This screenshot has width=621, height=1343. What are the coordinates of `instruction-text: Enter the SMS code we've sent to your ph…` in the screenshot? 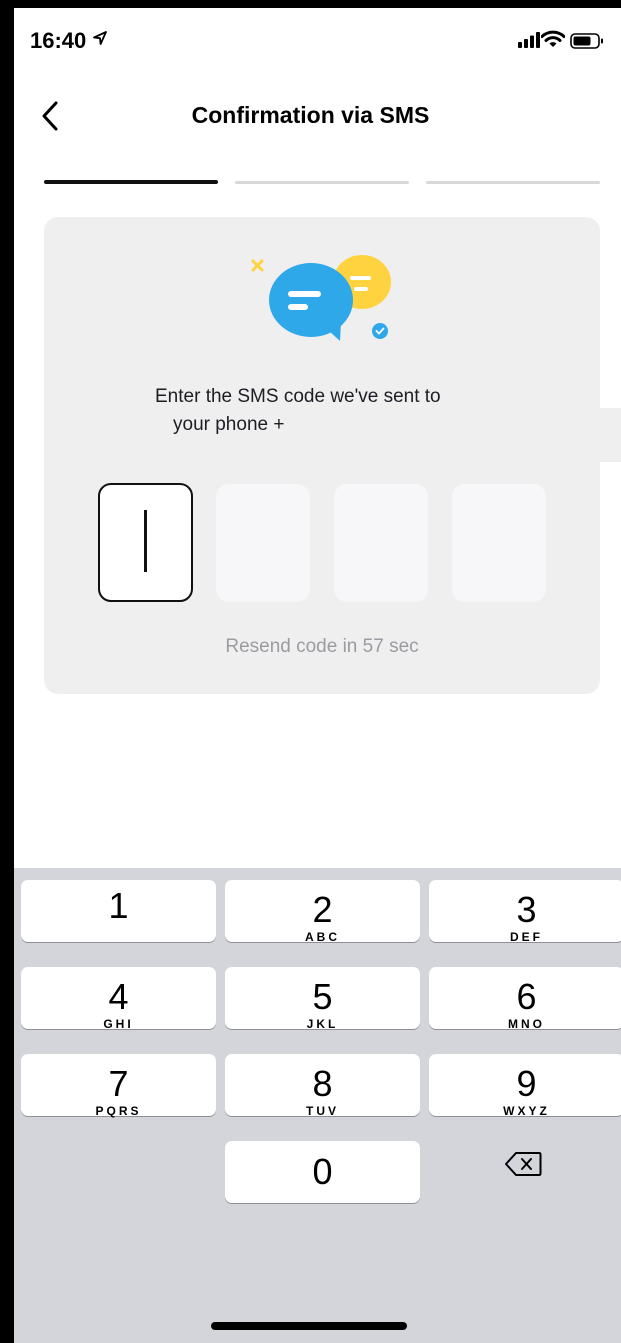 It's located at (335, 411).